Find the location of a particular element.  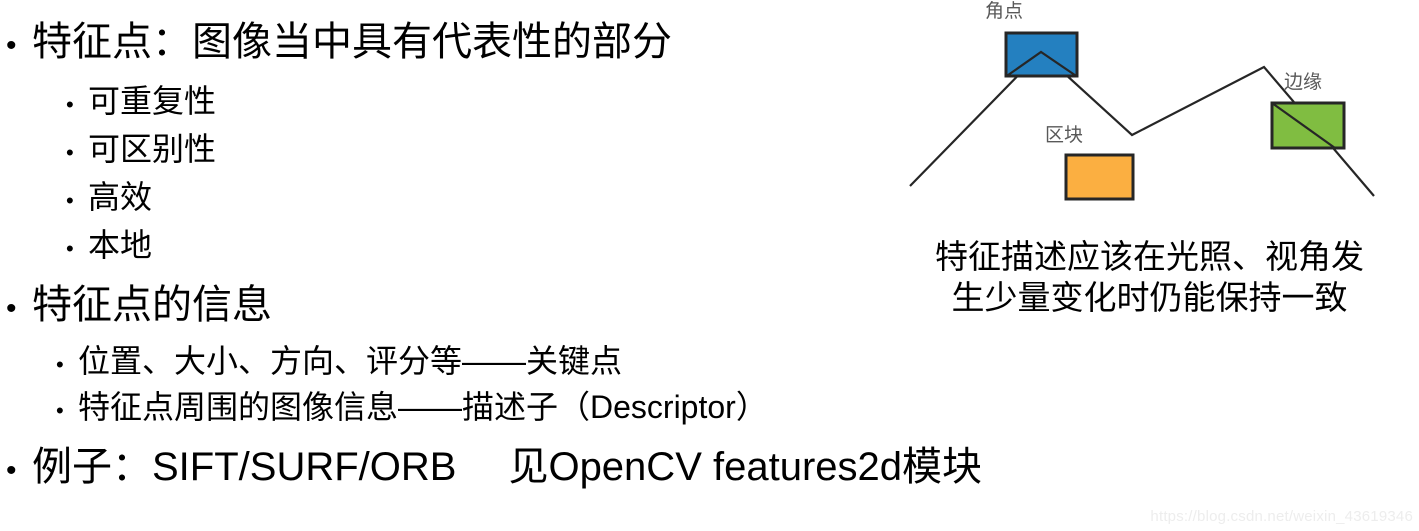

bullet-locality: • 本地 is located at coordinates (109, 245).